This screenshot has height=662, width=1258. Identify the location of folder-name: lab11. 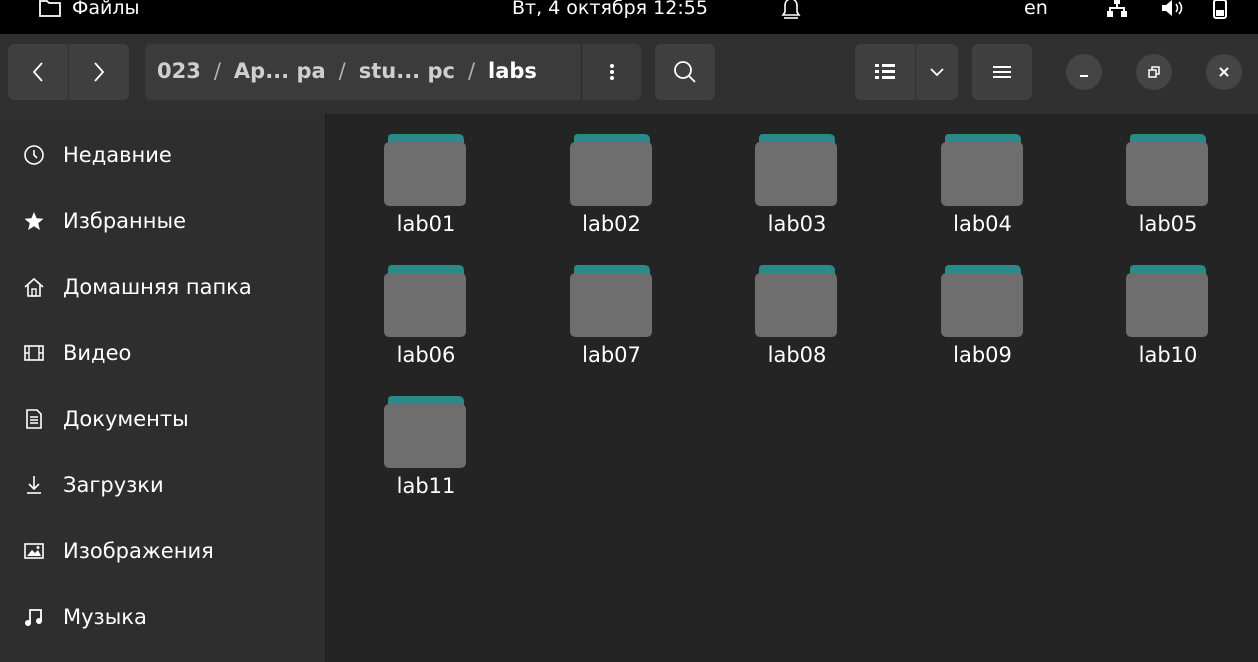
(426, 486).